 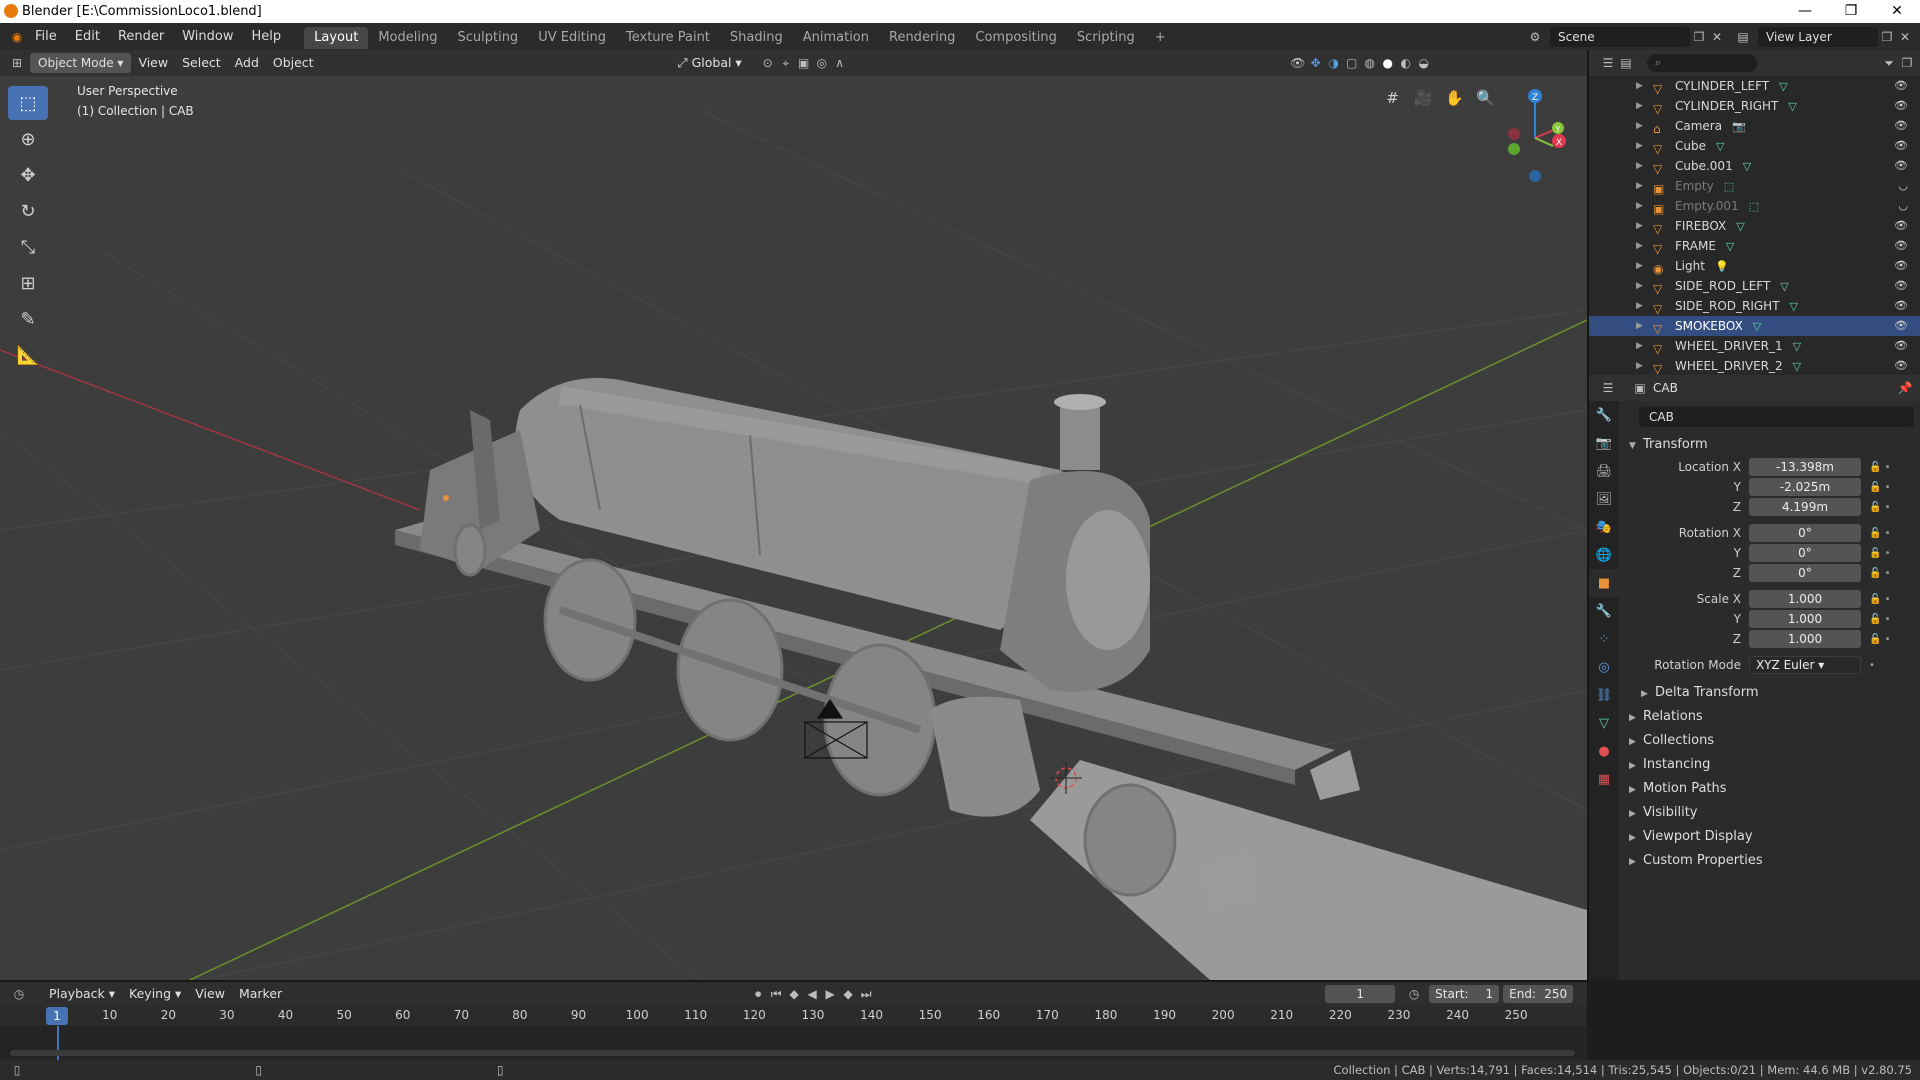 What do you see at coordinates (17, 63) in the screenshot?
I see `editor-type-icon: ⊞` at bounding box center [17, 63].